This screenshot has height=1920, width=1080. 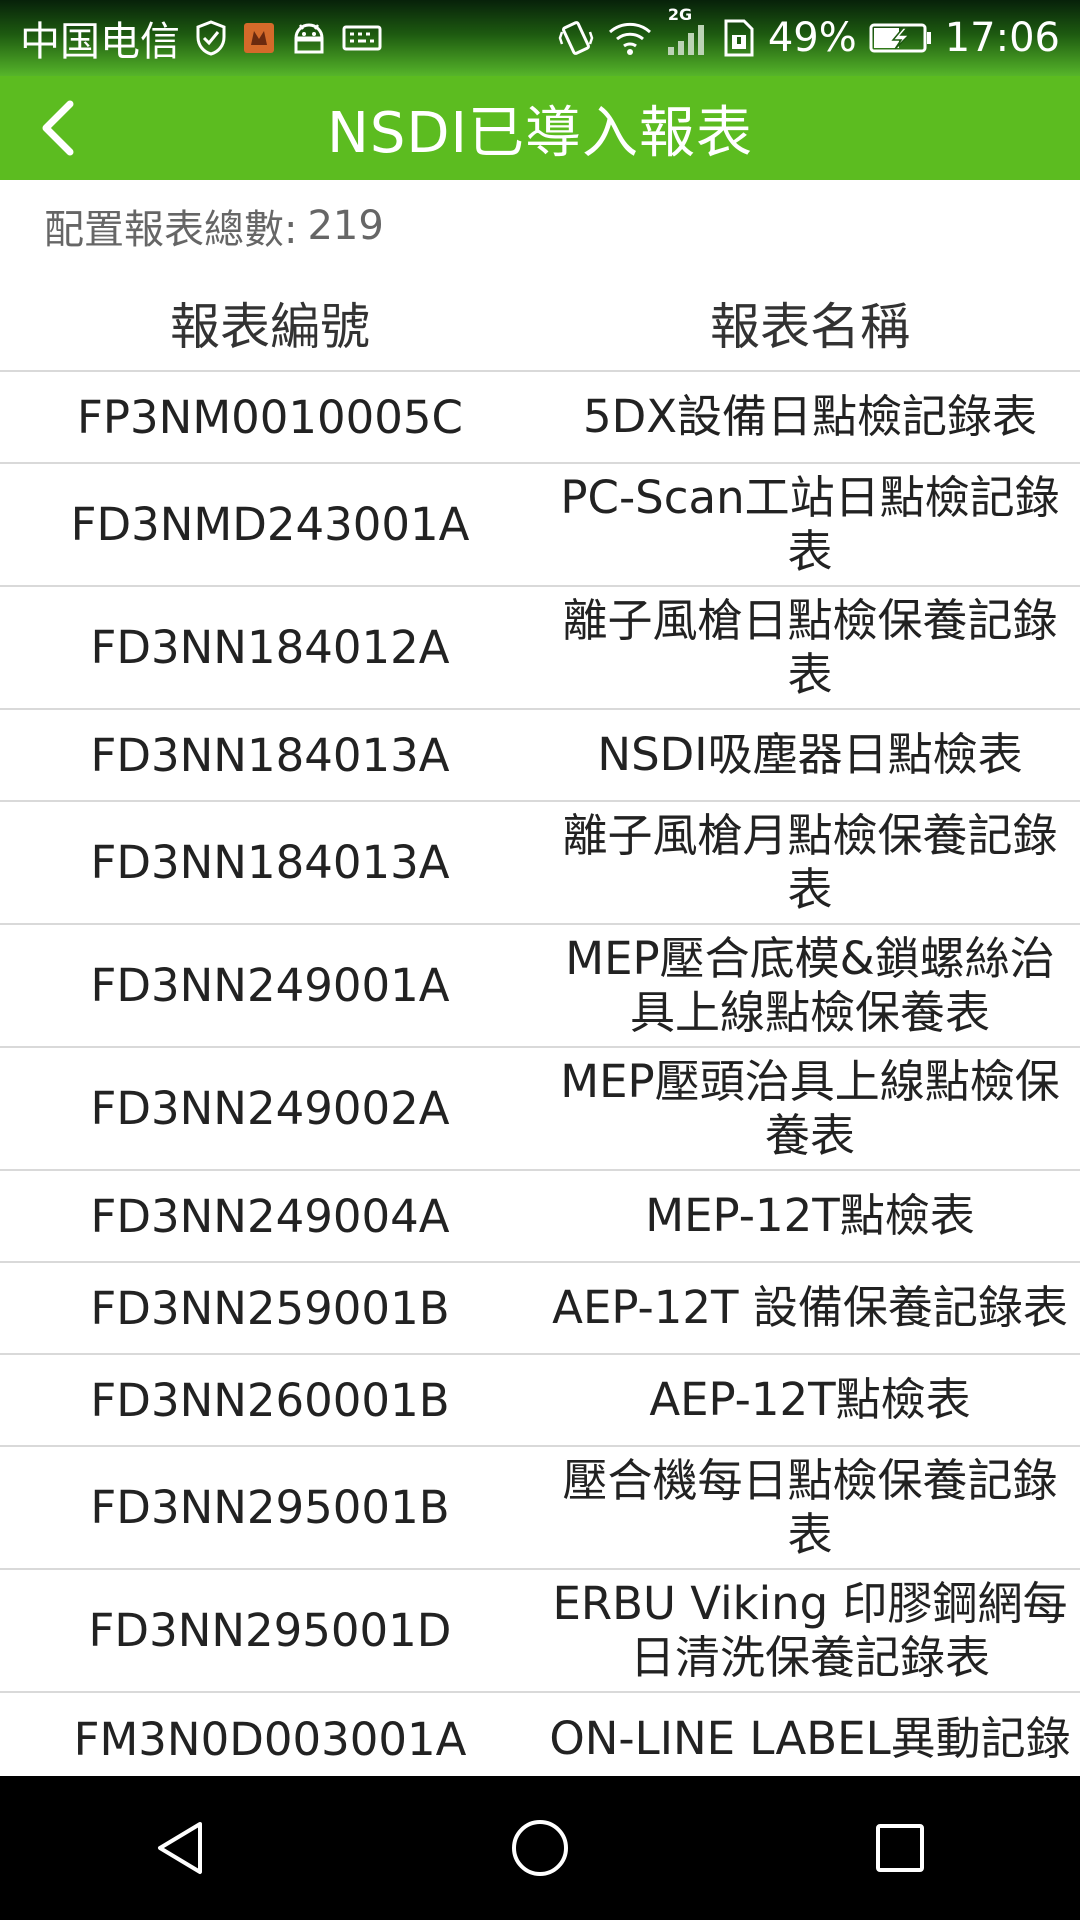 What do you see at coordinates (576, 38) in the screenshot?
I see `vibrate-icon` at bounding box center [576, 38].